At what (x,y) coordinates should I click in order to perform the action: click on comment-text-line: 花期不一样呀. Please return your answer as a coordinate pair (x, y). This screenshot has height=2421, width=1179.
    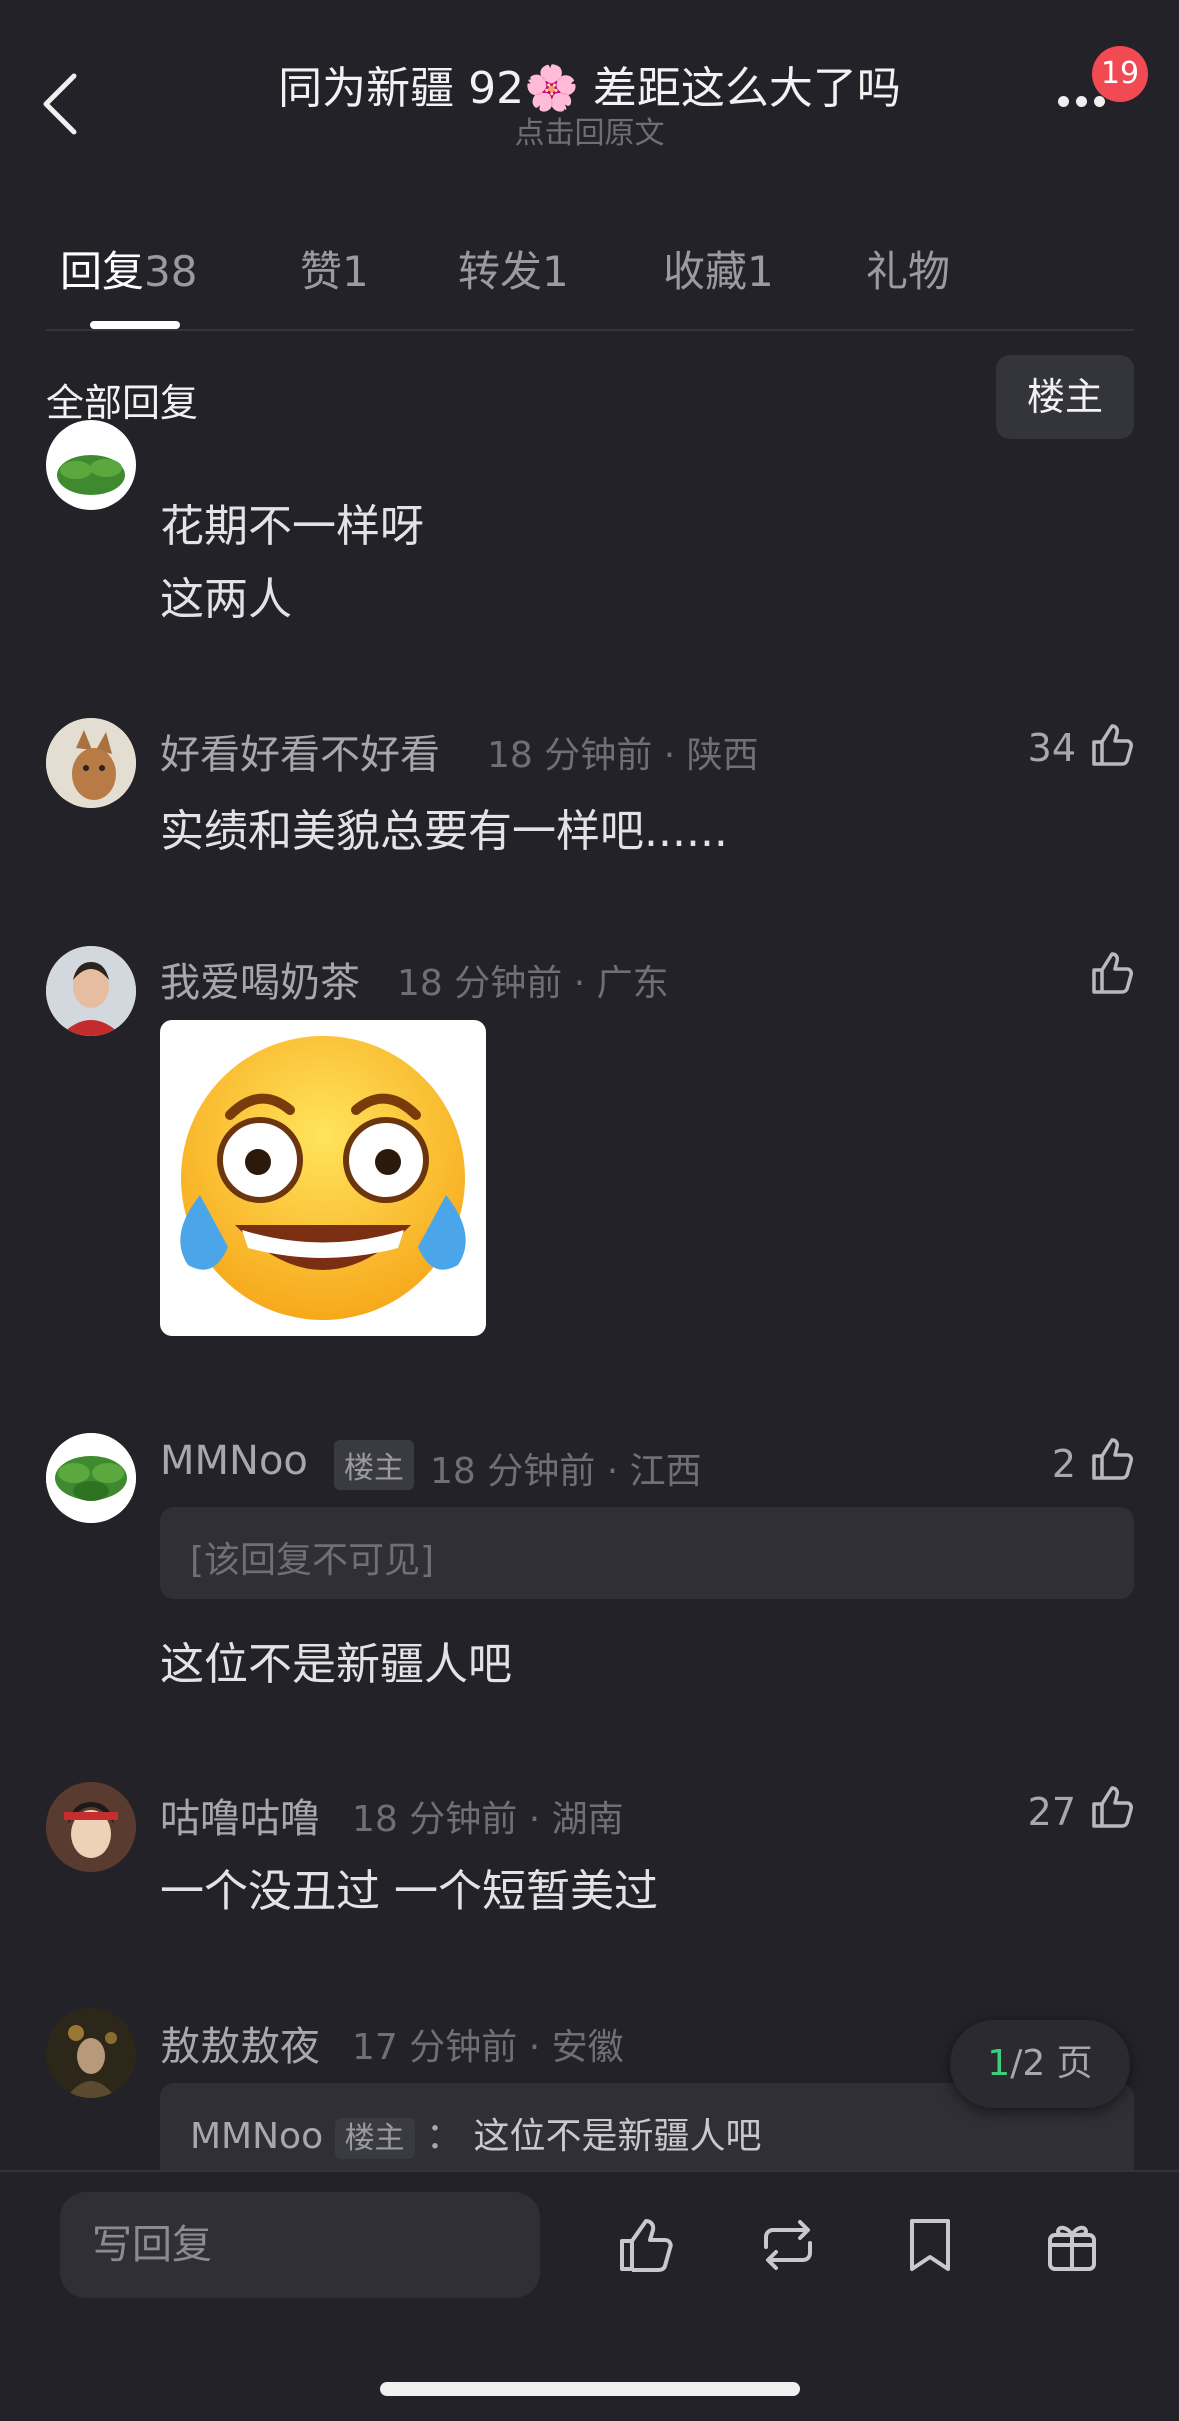
    Looking at the image, I should click on (292, 526).